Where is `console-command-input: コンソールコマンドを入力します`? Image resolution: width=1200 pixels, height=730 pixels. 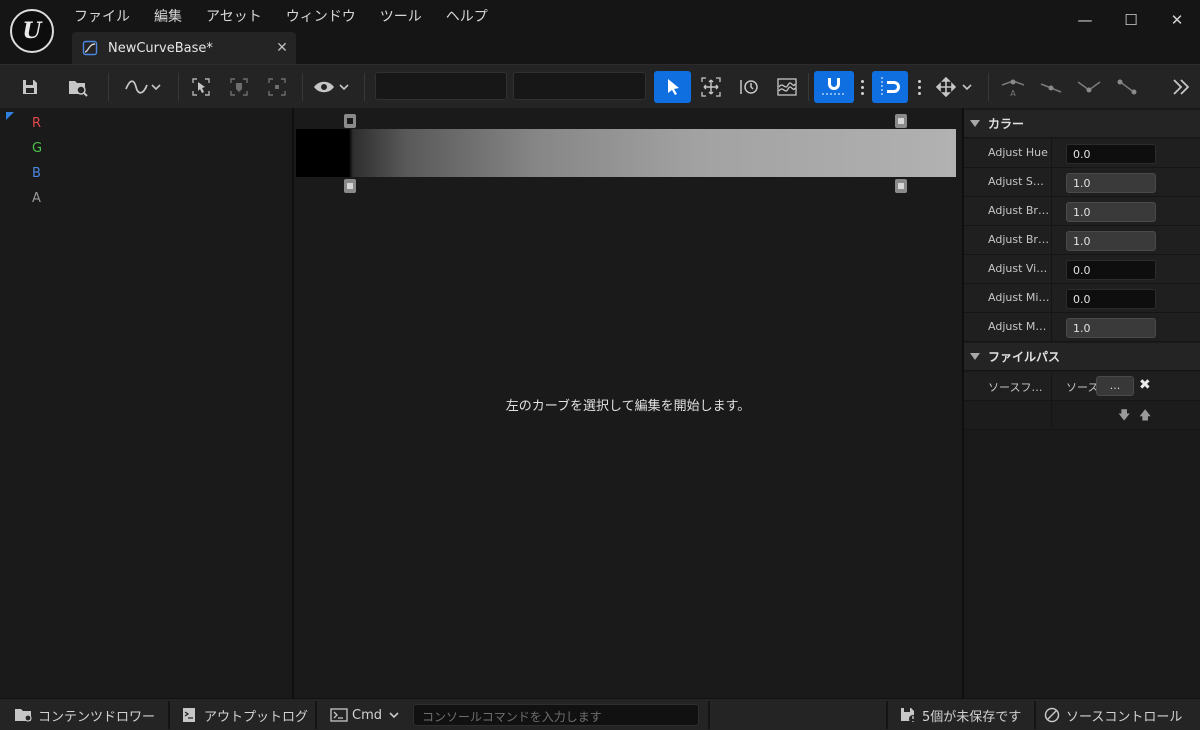 console-command-input: コンソールコマンドを入力します is located at coordinates (556, 715).